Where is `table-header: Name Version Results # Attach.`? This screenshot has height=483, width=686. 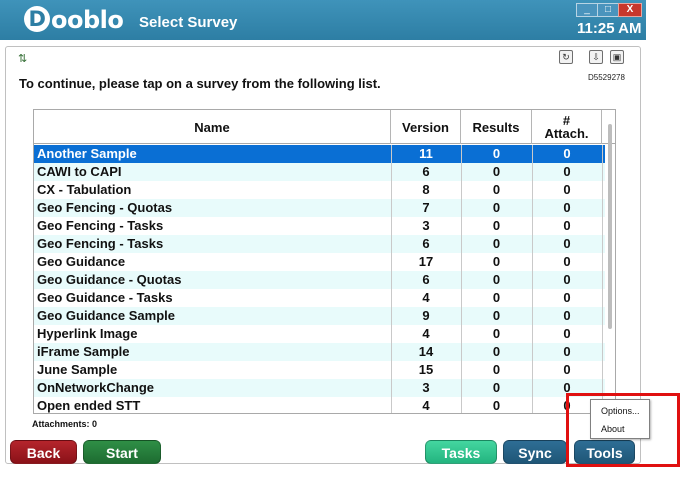 table-header: Name Version Results # Attach. is located at coordinates (324, 127).